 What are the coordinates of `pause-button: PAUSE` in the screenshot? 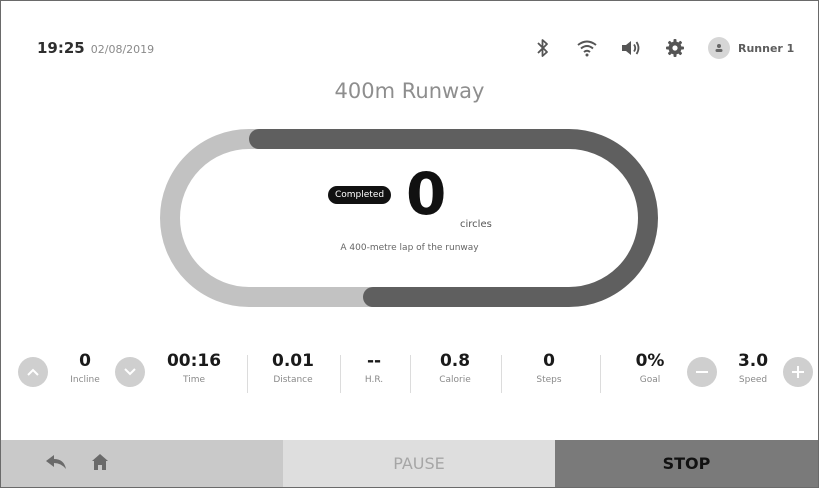 It's located at (419, 463).